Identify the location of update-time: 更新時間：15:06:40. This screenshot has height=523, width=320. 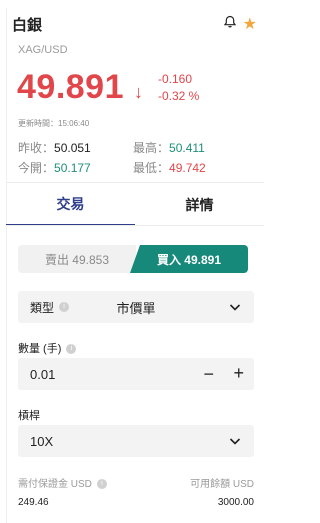
(54, 123).